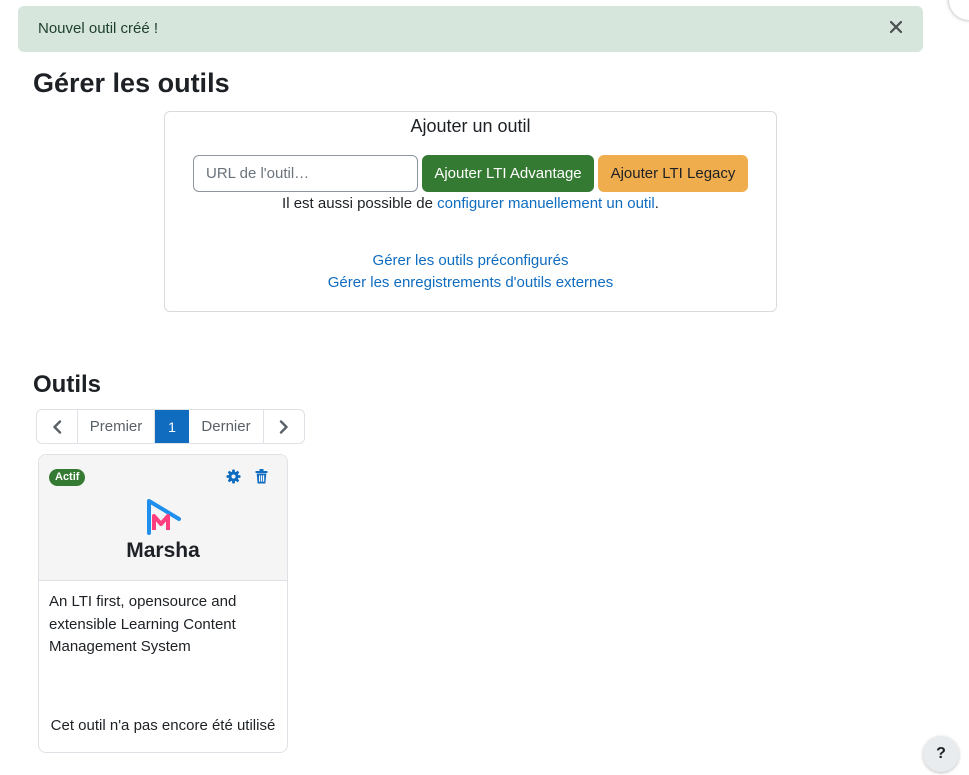  Describe the element at coordinates (360, 203) in the screenshot. I see `hint-prefix: Il est aussi possible de` at that location.